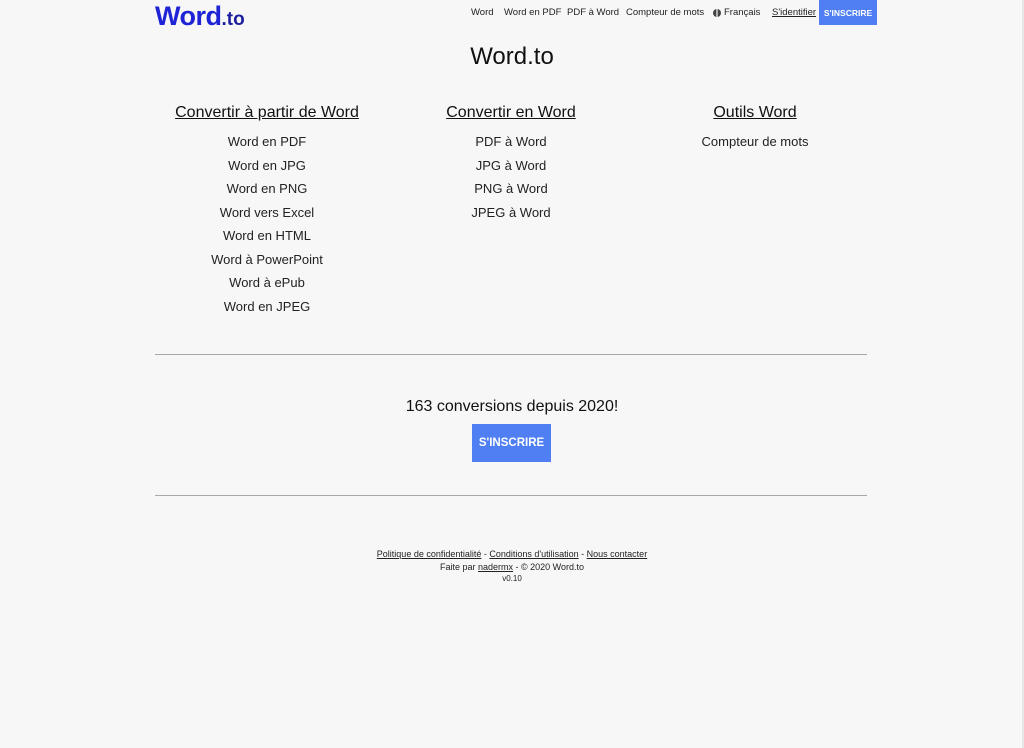 Image resolution: width=1024 pixels, height=748 pixels. I want to click on page-title: Word.to, so click(512, 56).